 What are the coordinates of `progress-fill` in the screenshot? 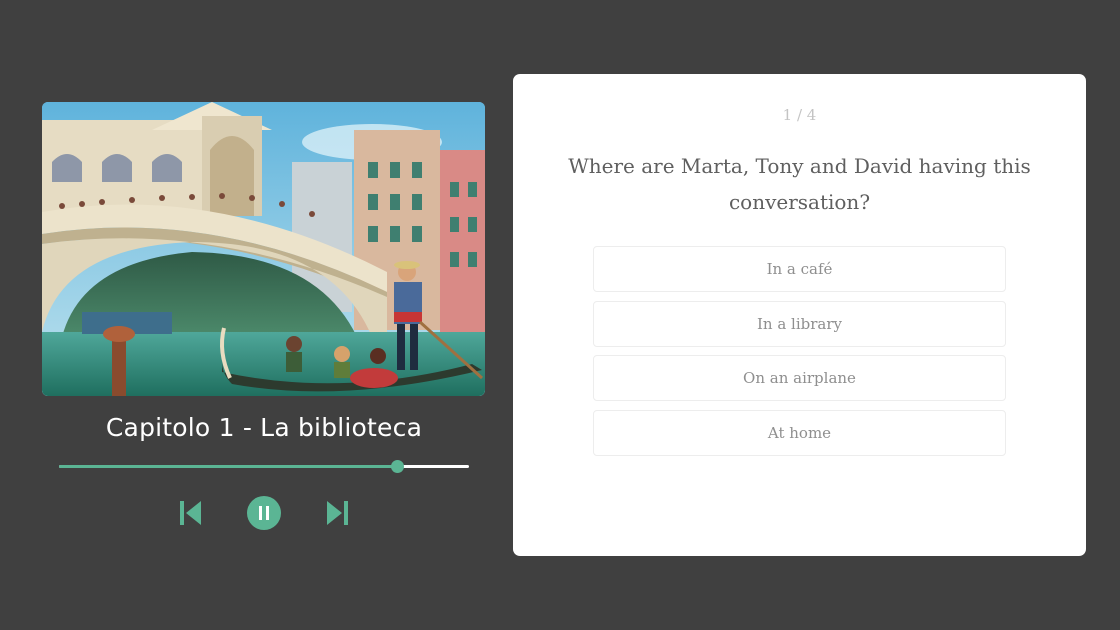 It's located at (228, 466).